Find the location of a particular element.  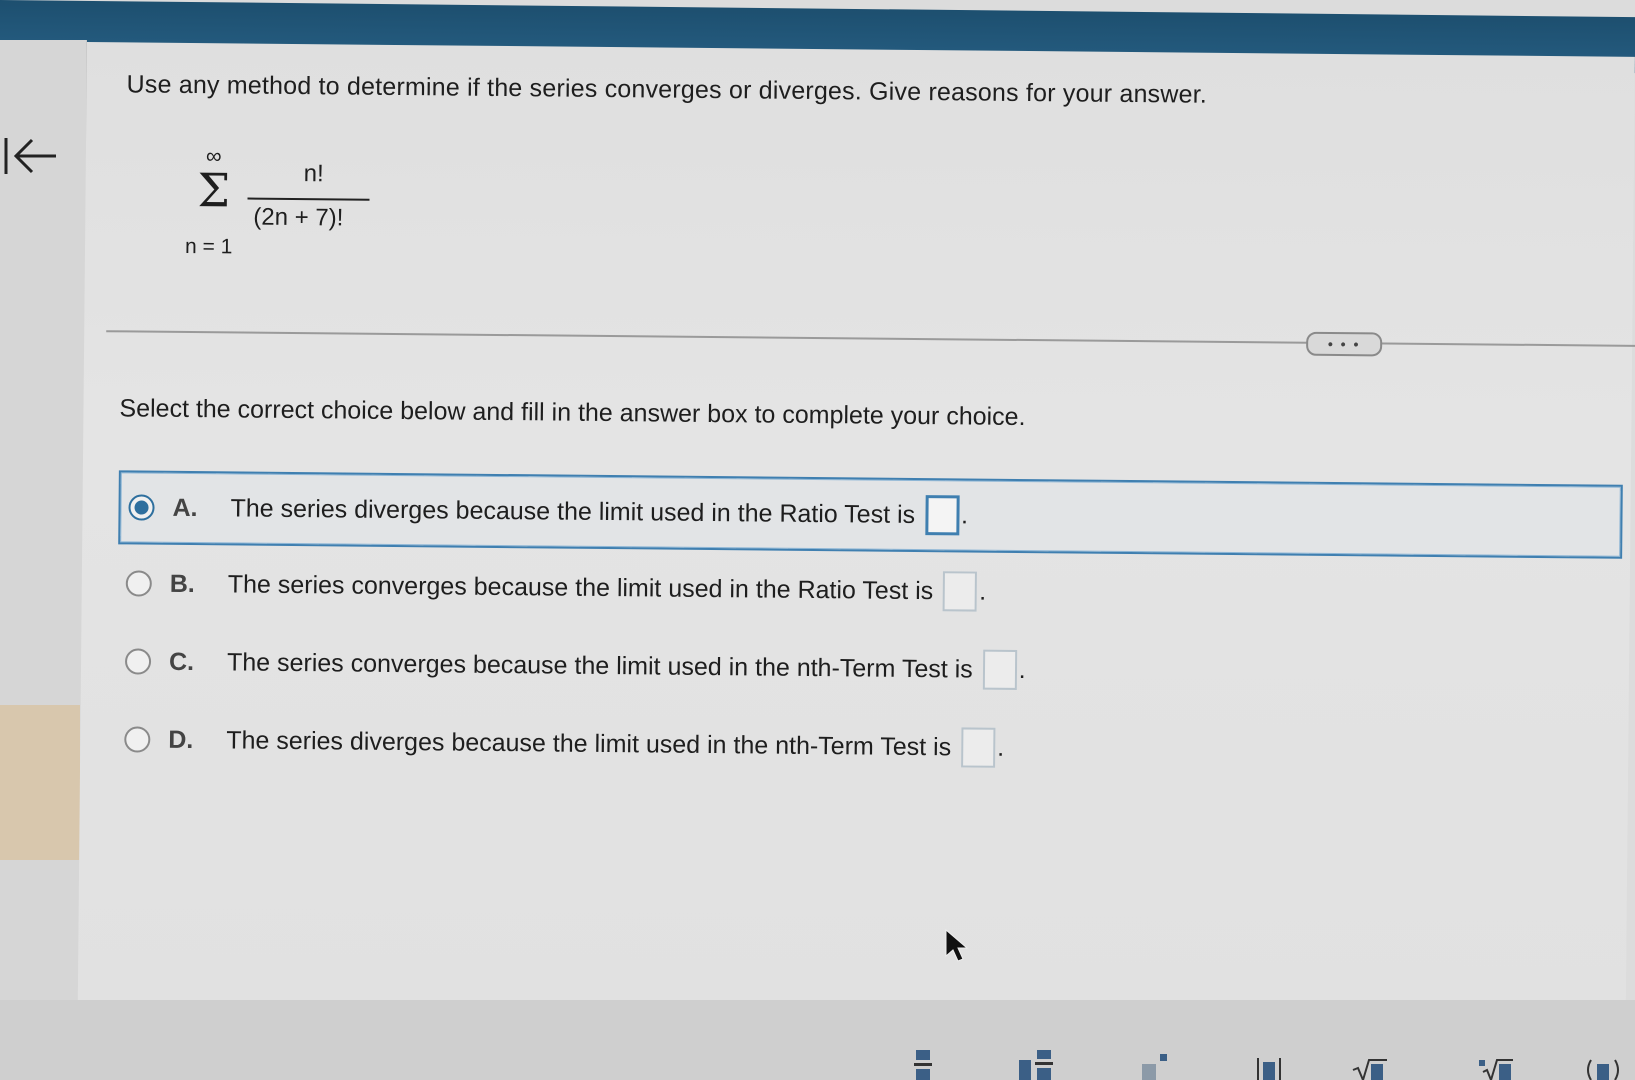

absolute-value-icon is located at coordinates (1269, 1063).